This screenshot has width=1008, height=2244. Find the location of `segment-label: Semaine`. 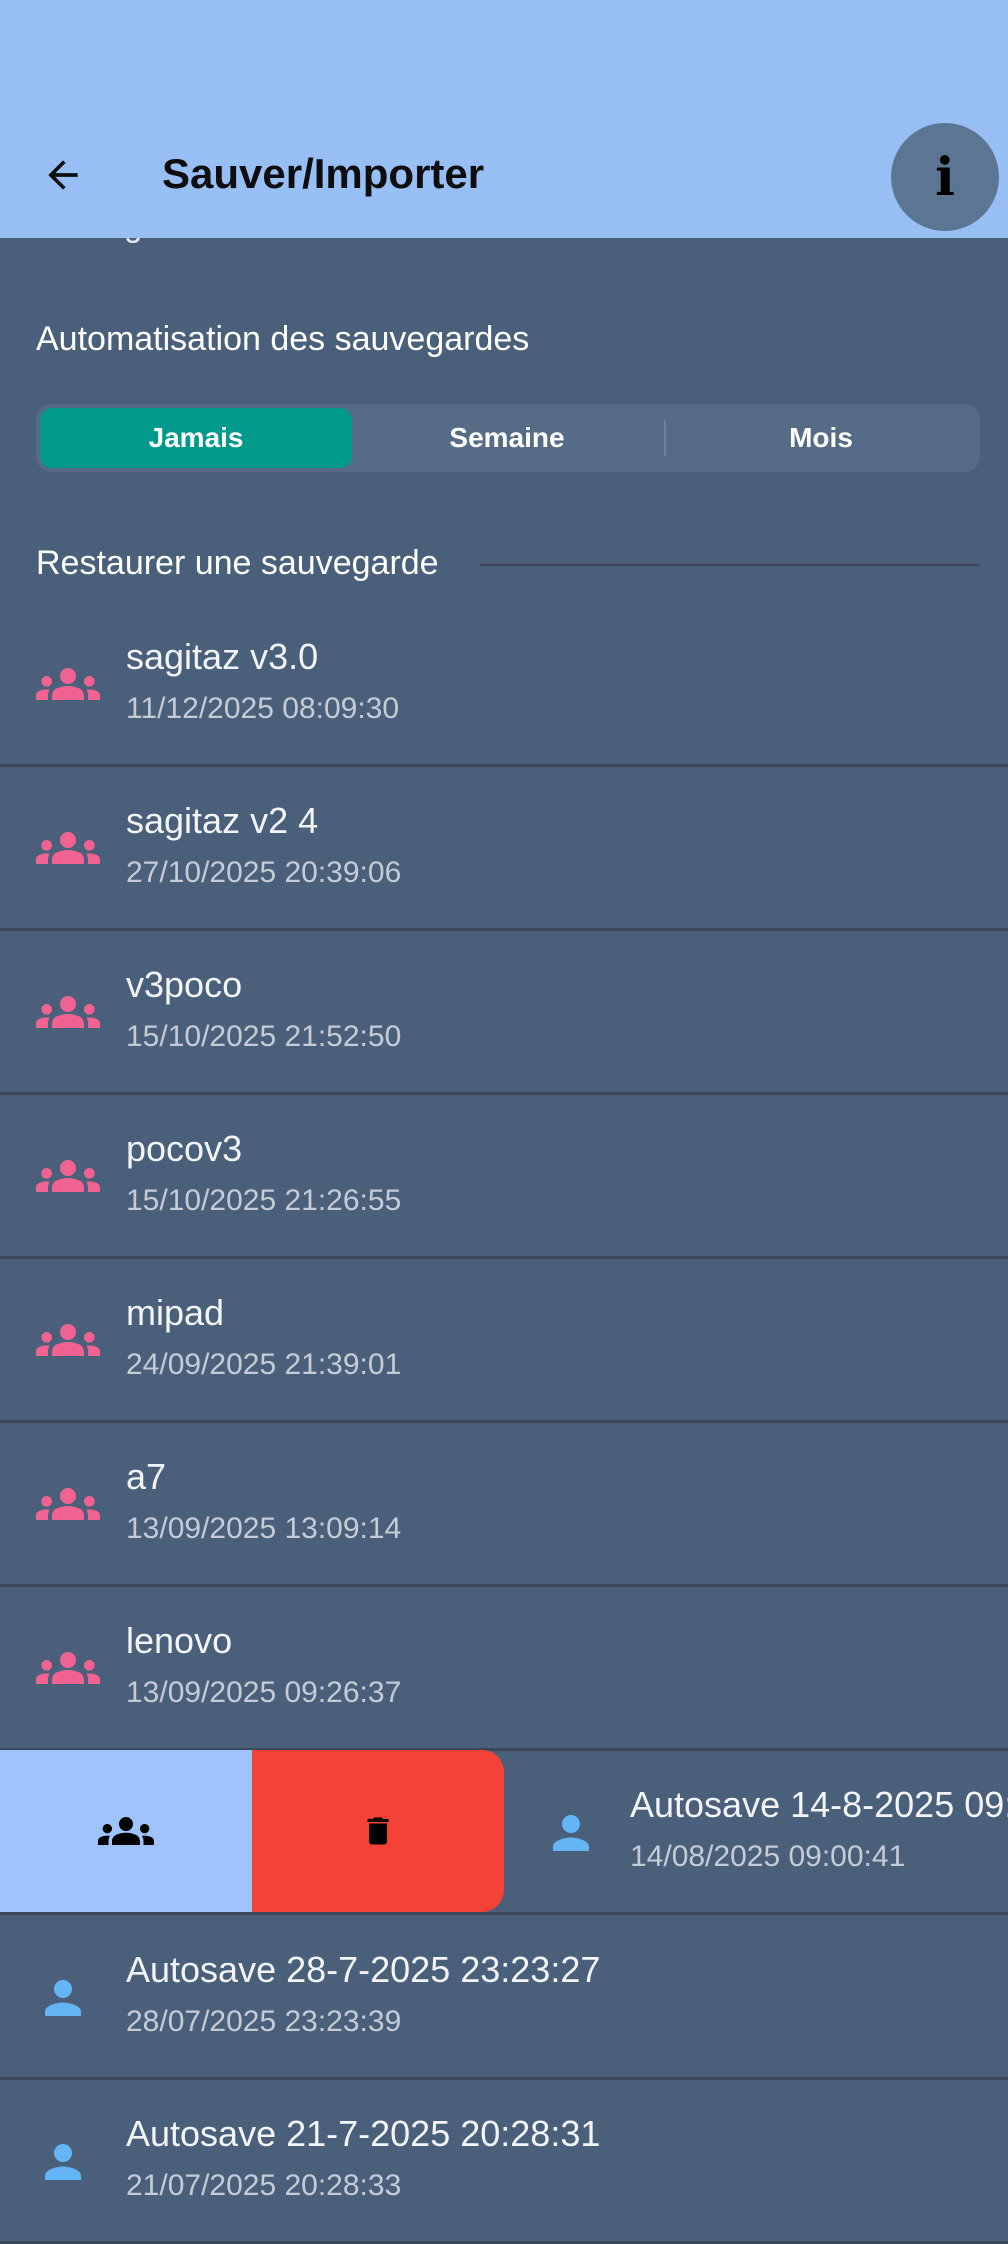

segment-label: Semaine is located at coordinates (507, 437).